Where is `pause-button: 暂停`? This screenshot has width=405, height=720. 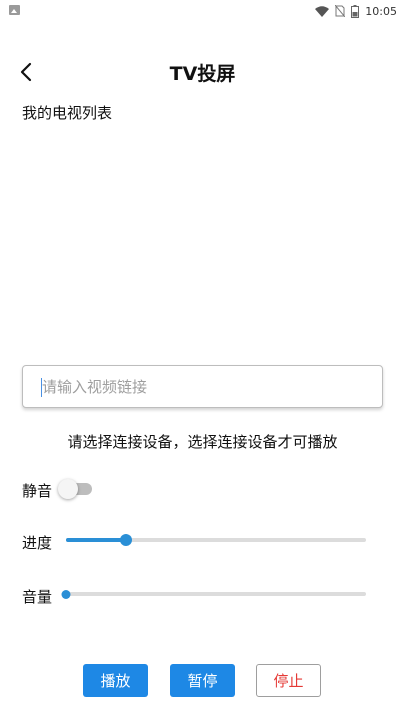
pause-button: 暂停 is located at coordinates (202, 680).